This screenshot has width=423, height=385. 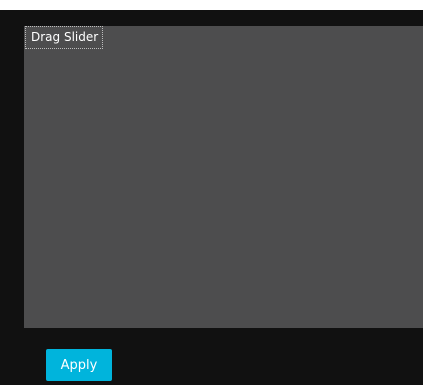 I want to click on drag-slider: Drag Slider, so click(x=64, y=37).